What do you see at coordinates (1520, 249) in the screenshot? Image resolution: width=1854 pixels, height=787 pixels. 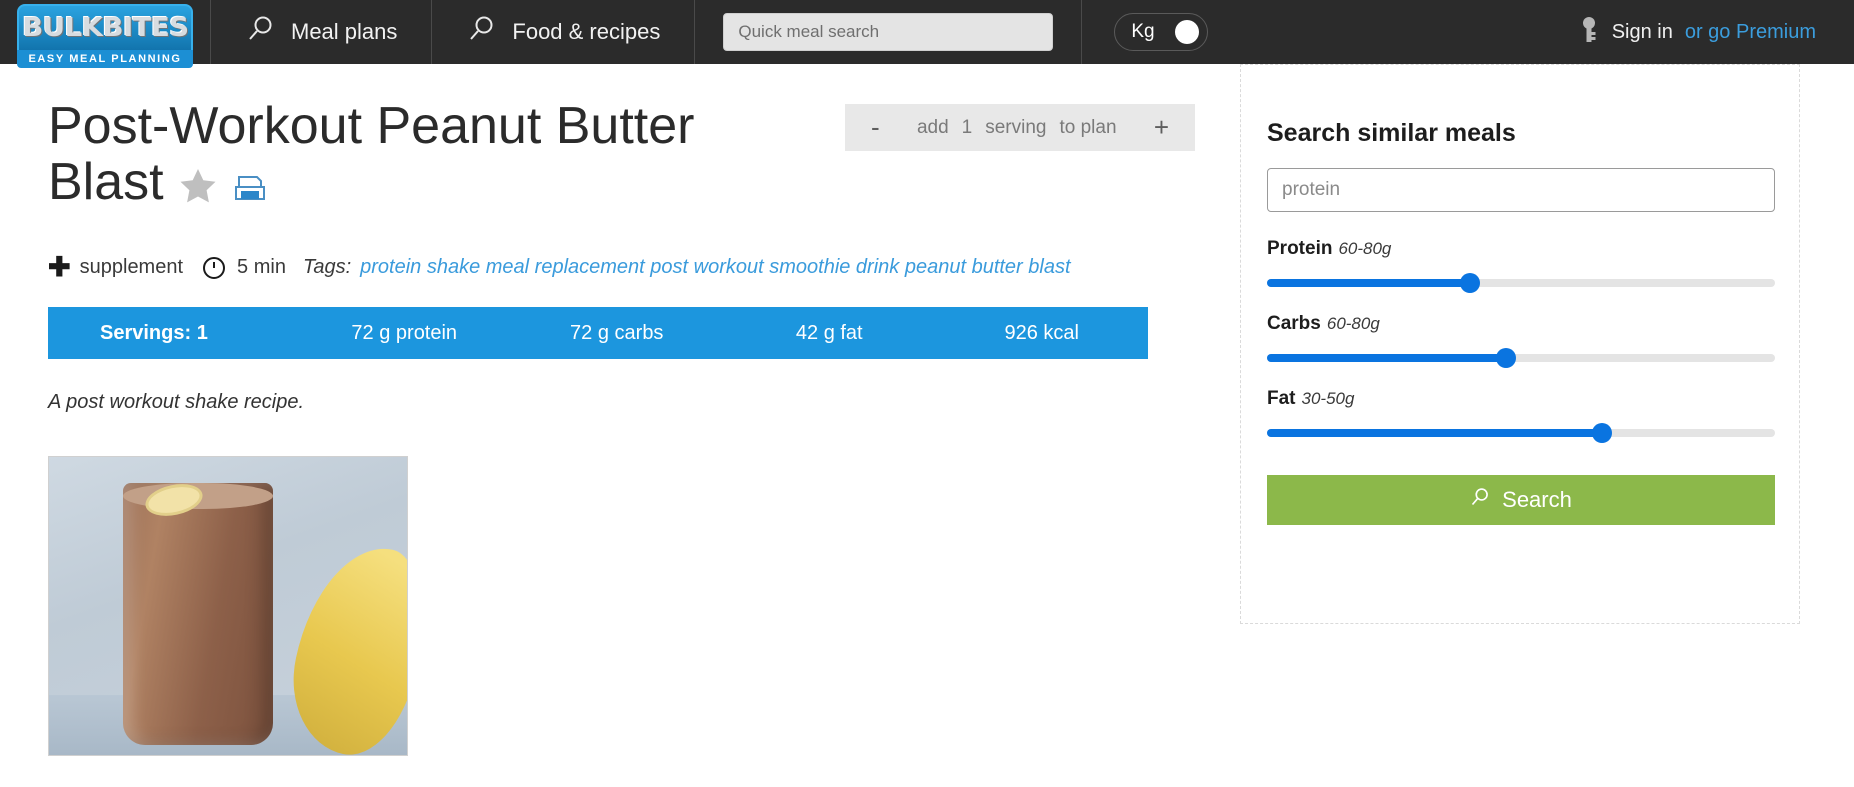 I see `protein-slider-label: Protein 60-80g` at bounding box center [1520, 249].